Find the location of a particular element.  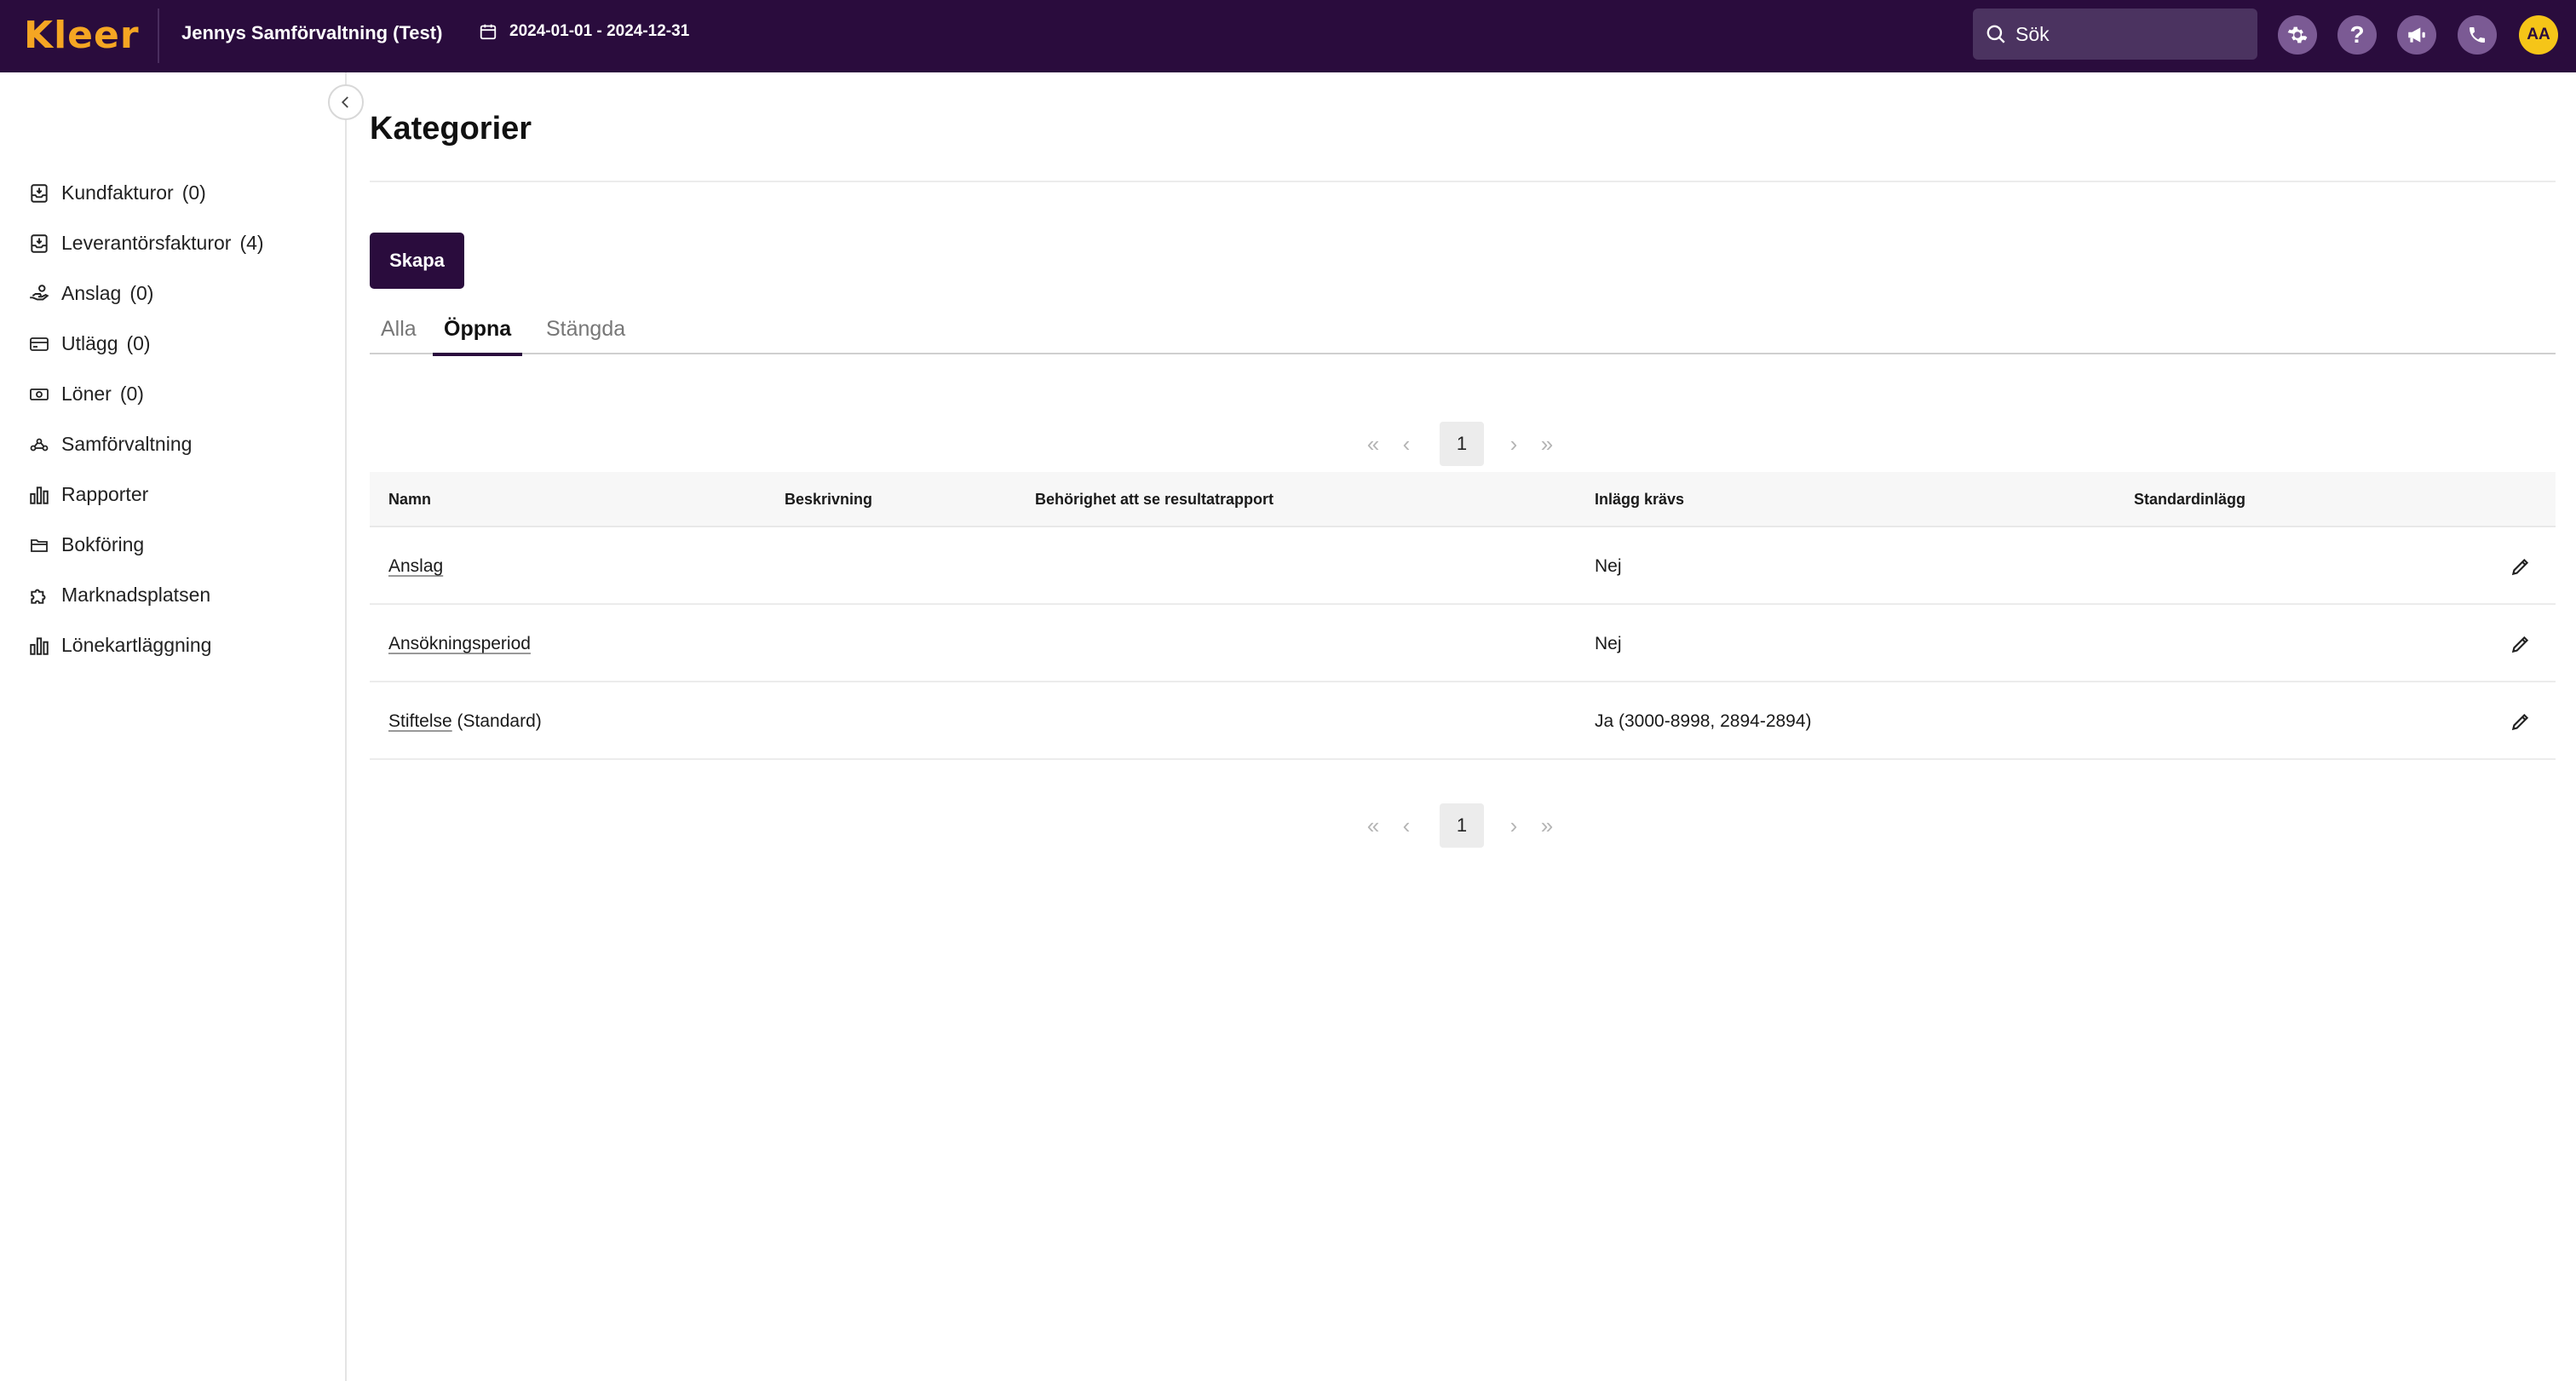

sidebar-collapse-button is located at coordinates (346, 102).